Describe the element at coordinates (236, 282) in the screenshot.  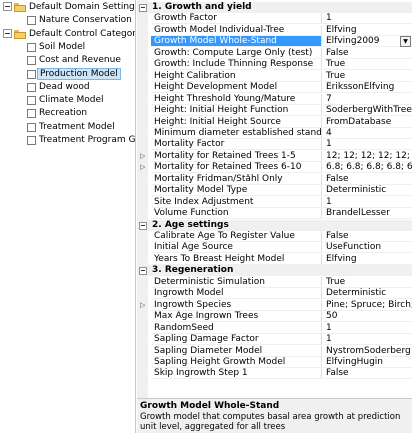
I see `property-name: Deterministic Simulation` at that location.